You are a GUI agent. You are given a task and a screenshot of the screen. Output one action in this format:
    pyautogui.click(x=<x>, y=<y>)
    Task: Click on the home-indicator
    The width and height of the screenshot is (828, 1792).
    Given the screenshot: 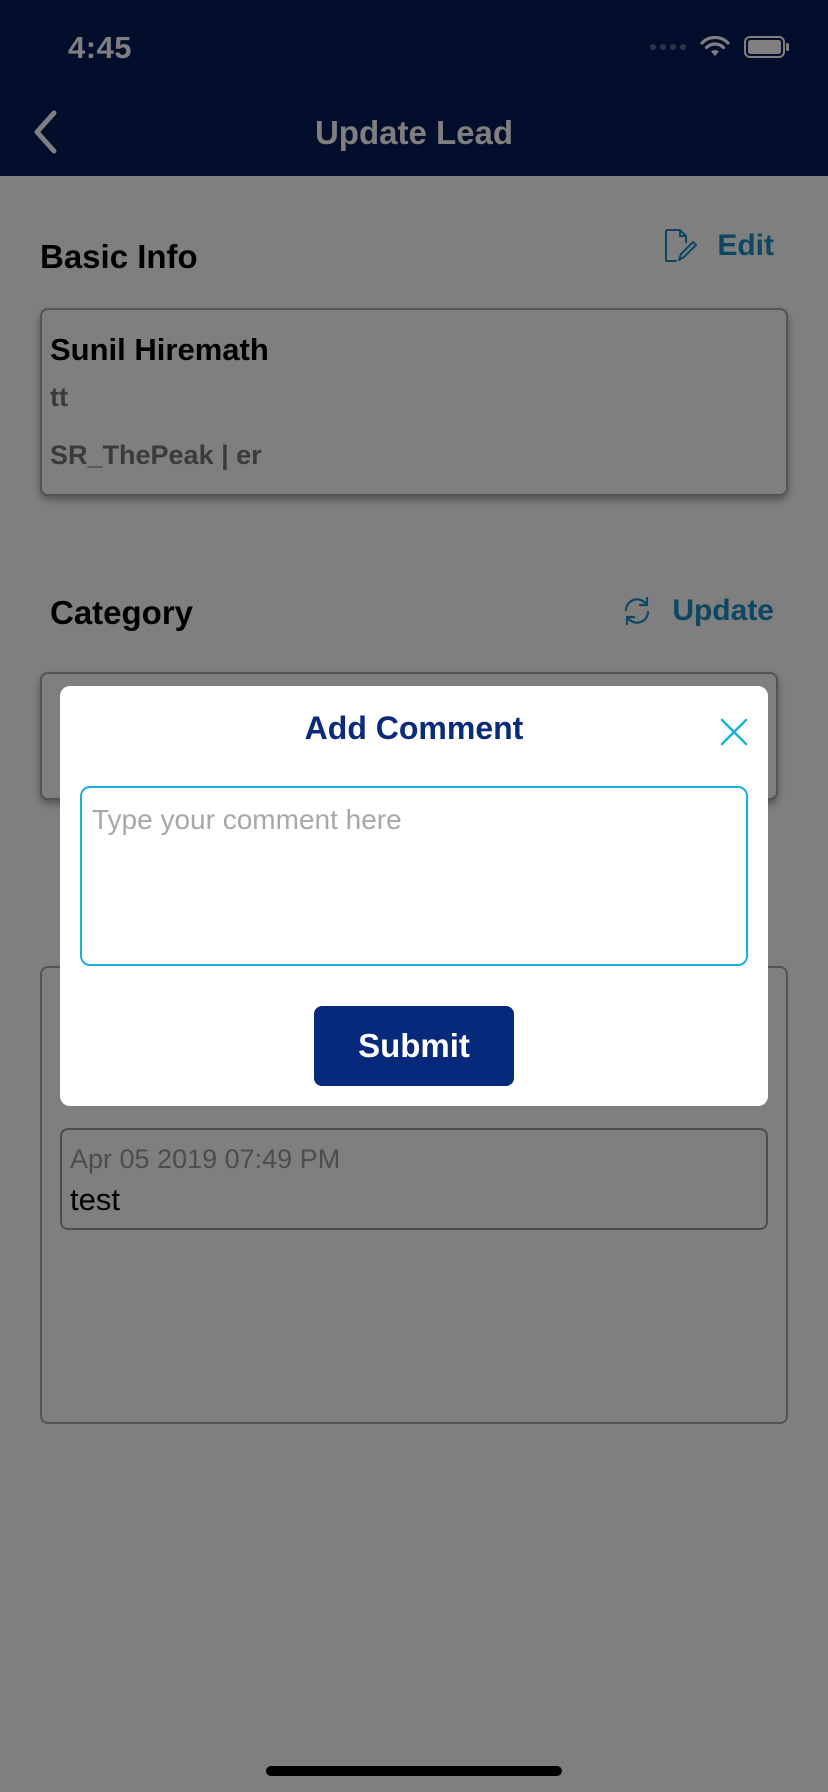 What is the action you would take?
    pyautogui.click(x=414, y=1771)
    